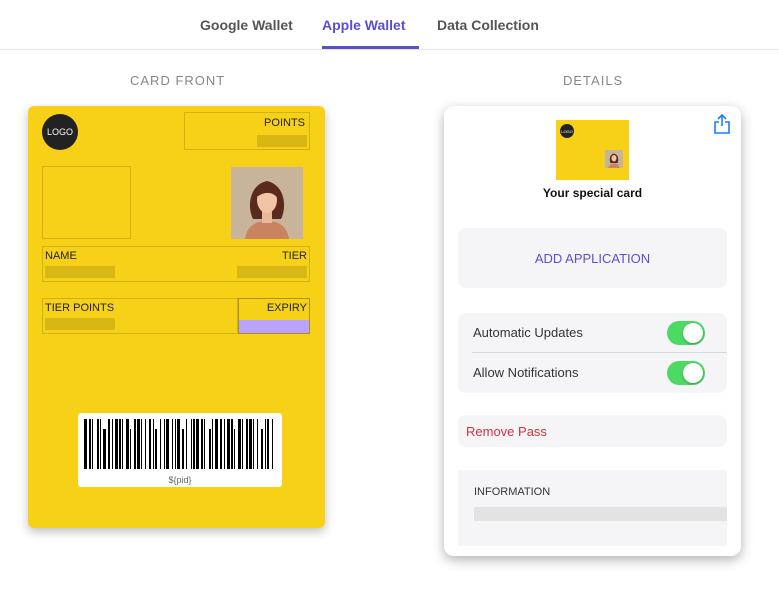 The image size is (779, 606). I want to click on expiry-label: EXPIRY, so click(286, 308).